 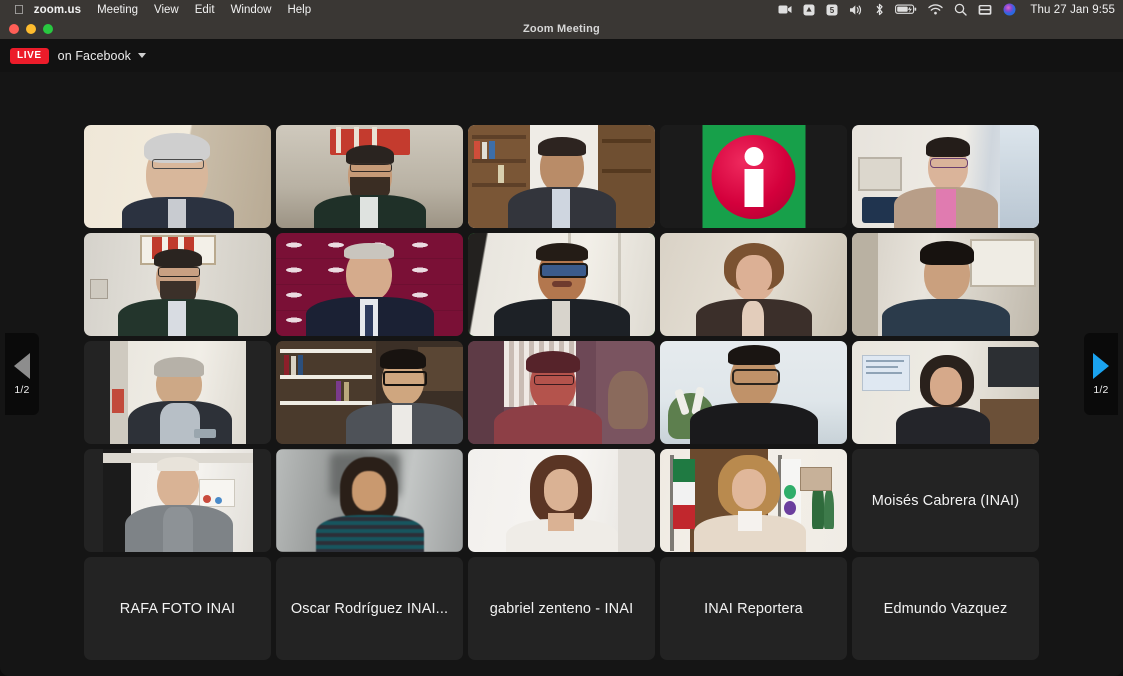 I want to click on prev-page-button: 1/2, so click(x=22, y=374).